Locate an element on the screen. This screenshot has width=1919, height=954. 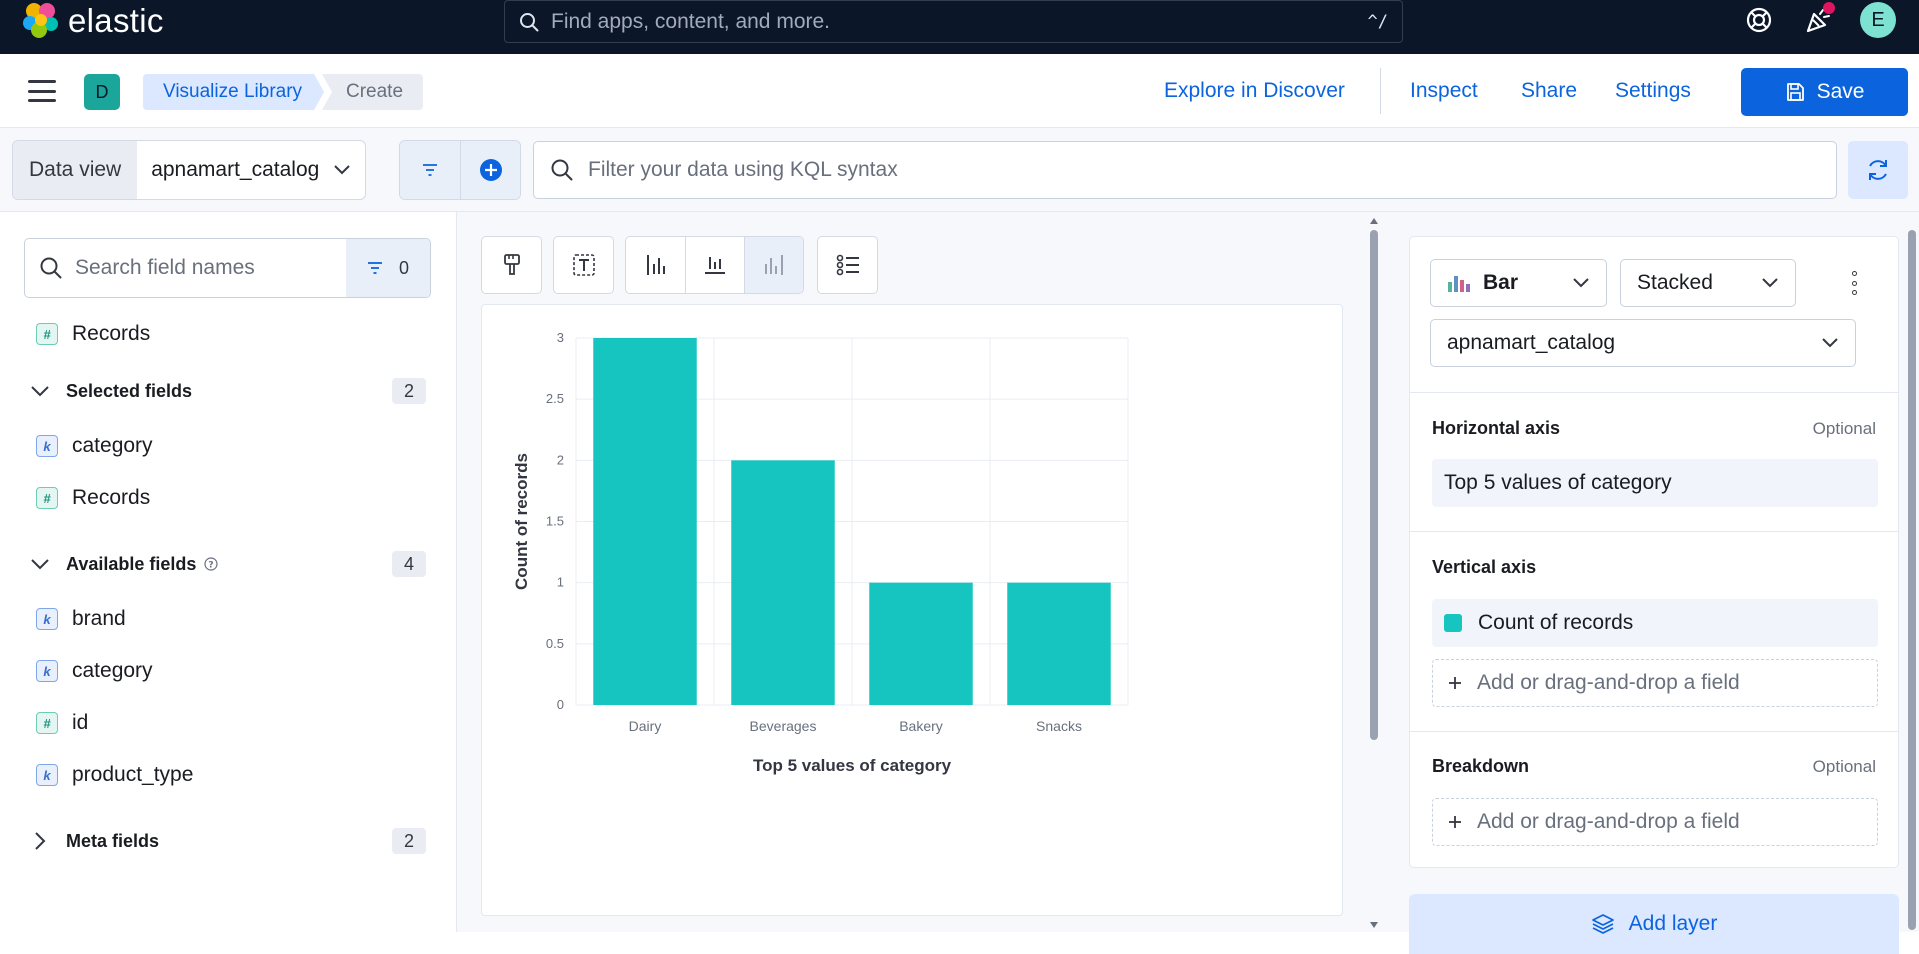
data-view-picker: Data view apnamart_catalog is located at coordinates (189, 170).